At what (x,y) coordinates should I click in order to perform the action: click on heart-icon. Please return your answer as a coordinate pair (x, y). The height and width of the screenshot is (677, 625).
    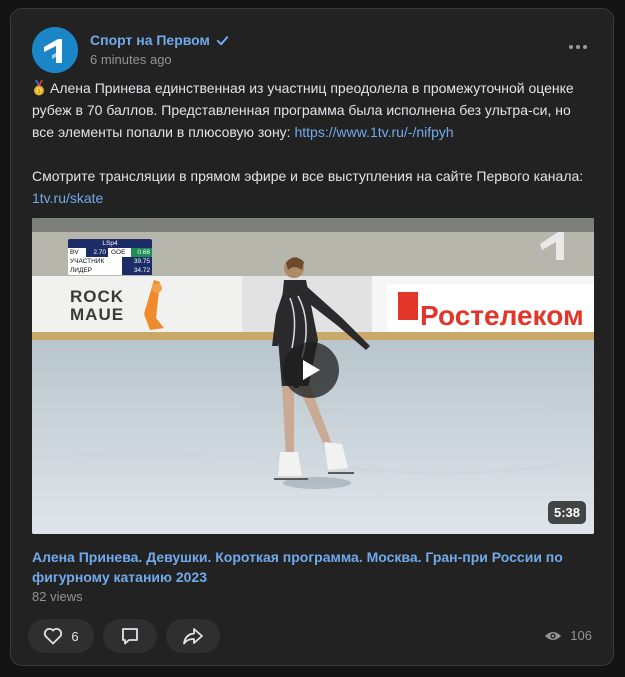
    Looking at the image, I should click on (53, 636).